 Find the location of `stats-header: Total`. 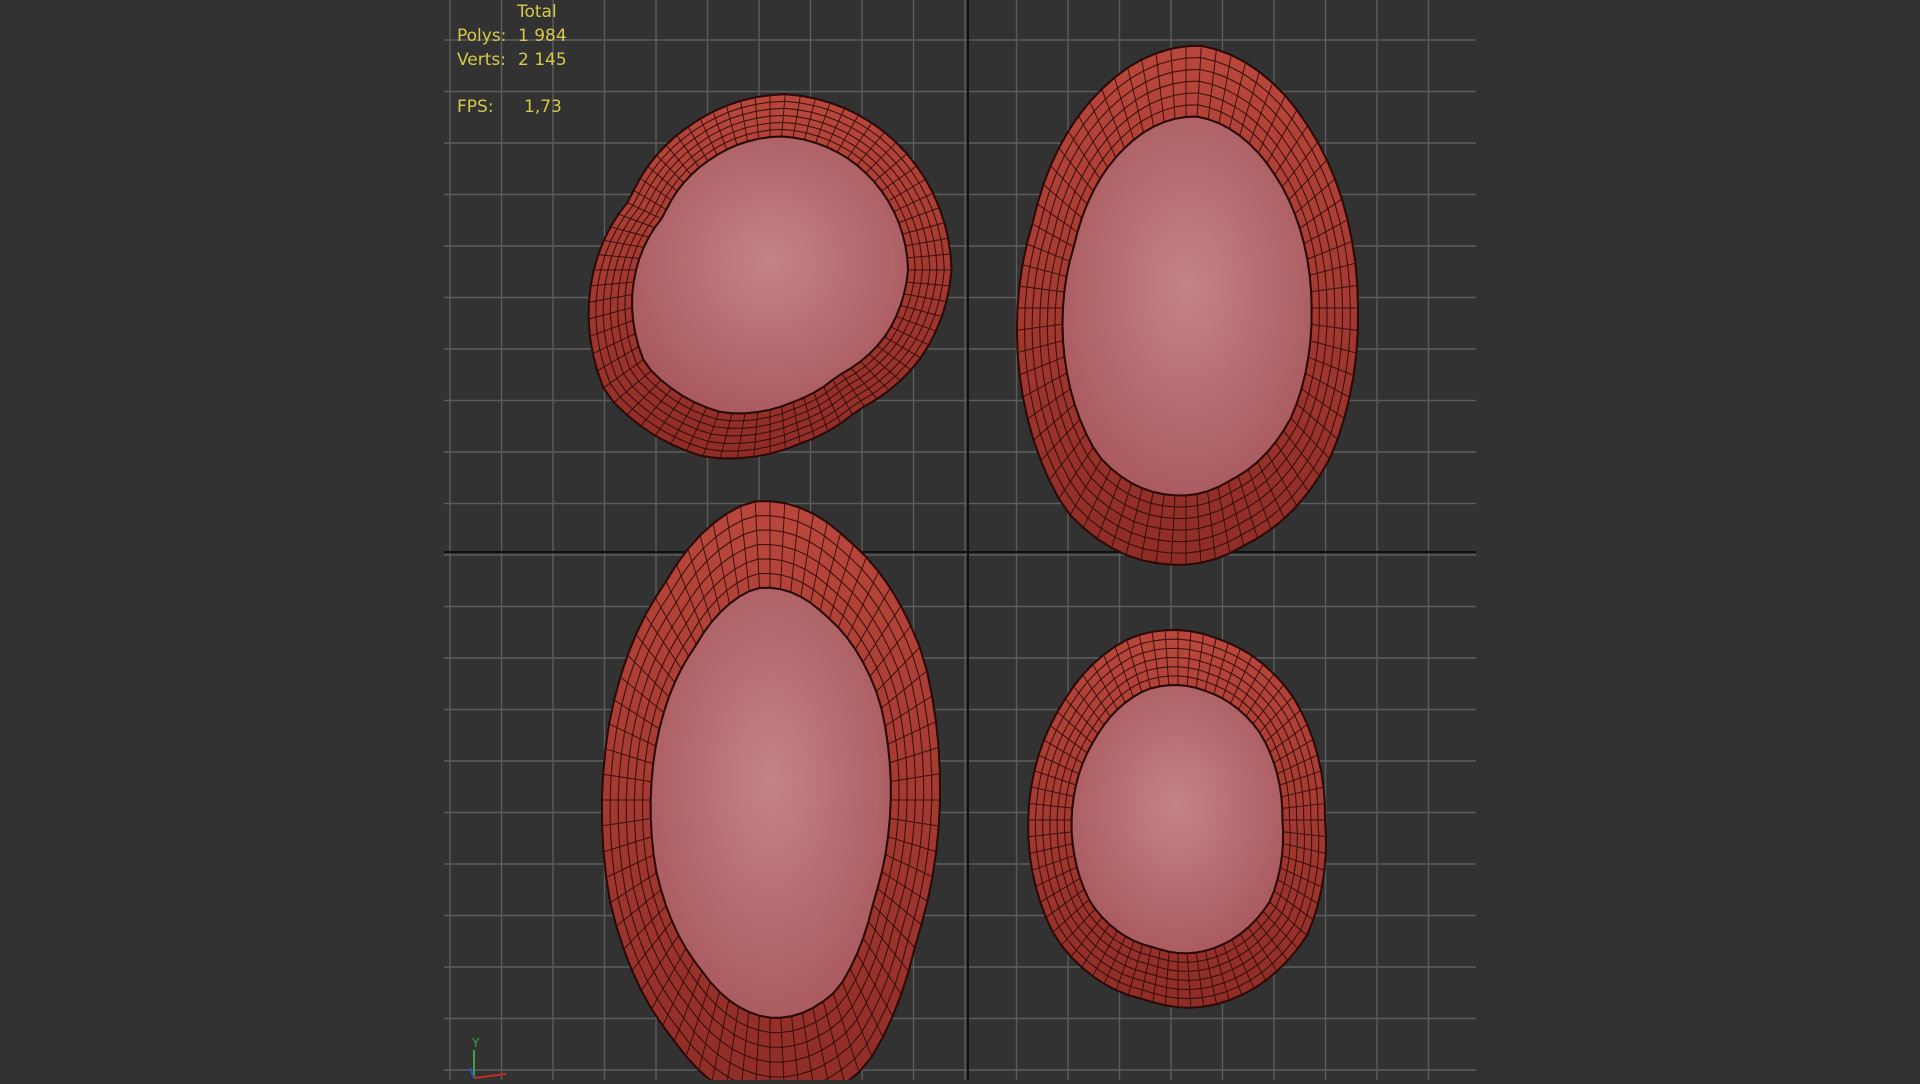

stats-header: Total is located at coordinates (537, 12).